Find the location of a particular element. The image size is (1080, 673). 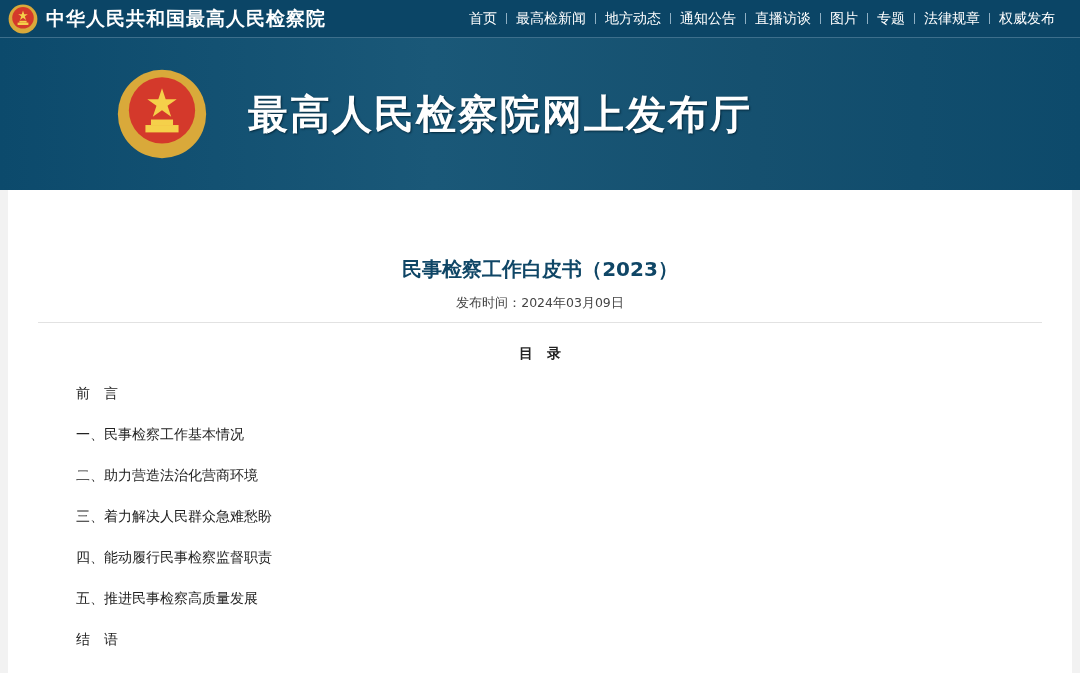

nav-link: 最高检新闻 is located at coordinates (551, 18).